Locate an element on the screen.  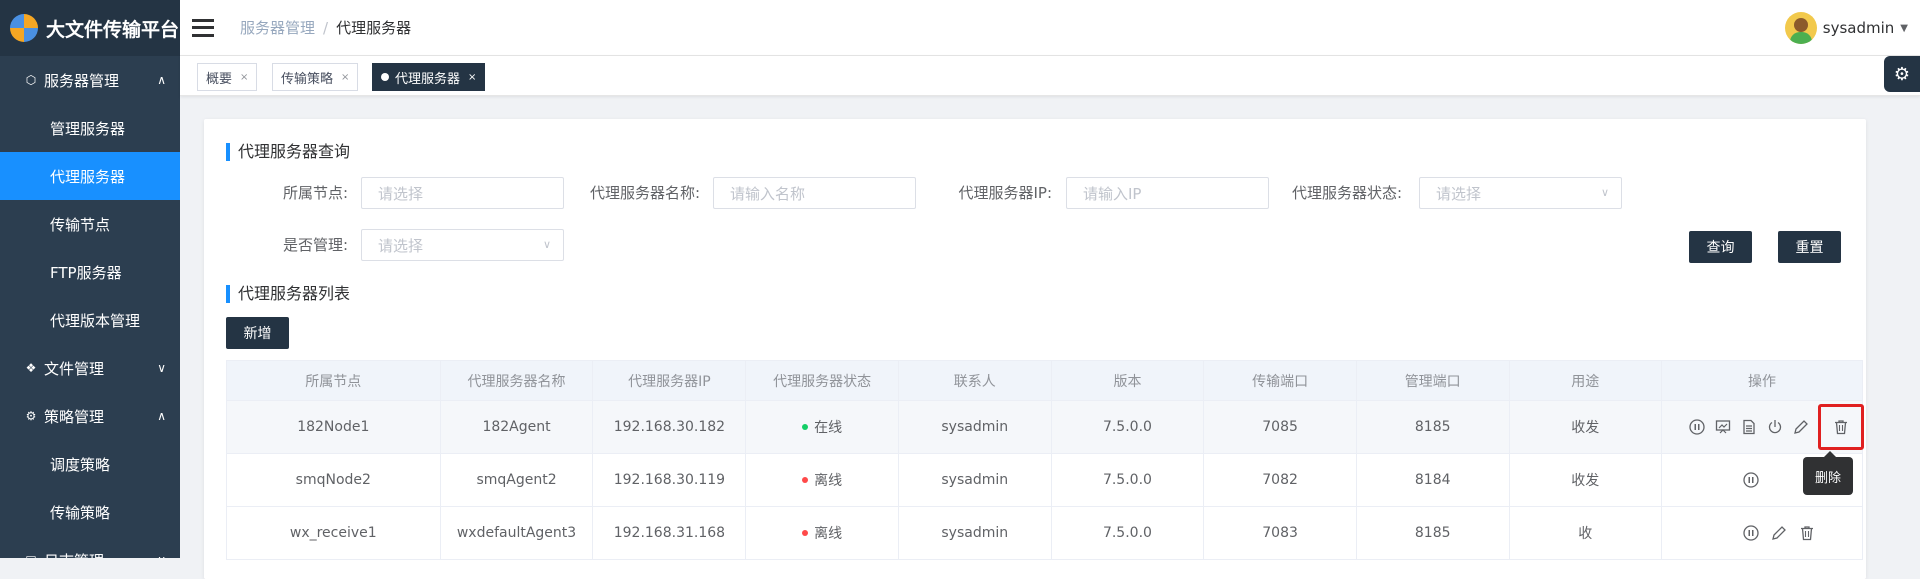
cell-transfer-port: 7082 is located at coordinates (1280, 480).